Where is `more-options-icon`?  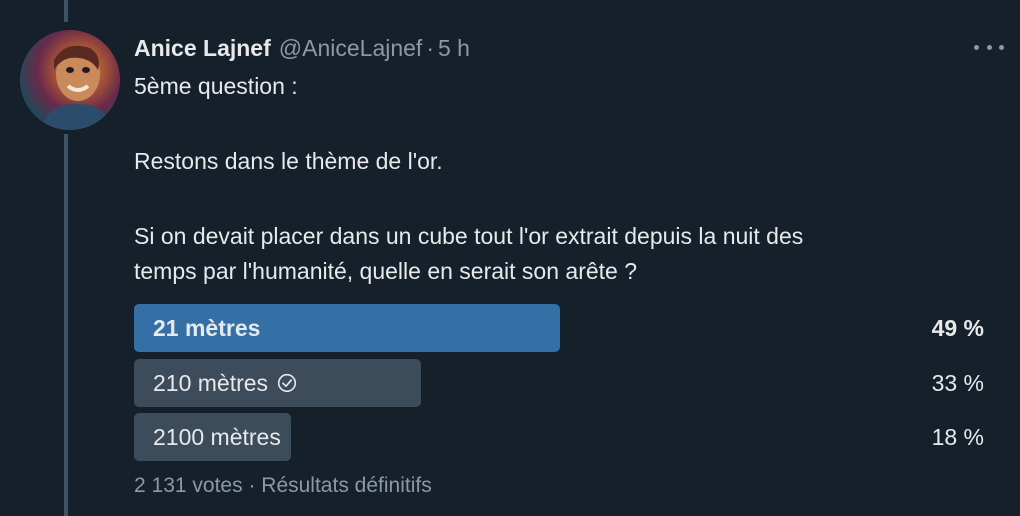 more-options-icon is located at coordinates (989, 47).